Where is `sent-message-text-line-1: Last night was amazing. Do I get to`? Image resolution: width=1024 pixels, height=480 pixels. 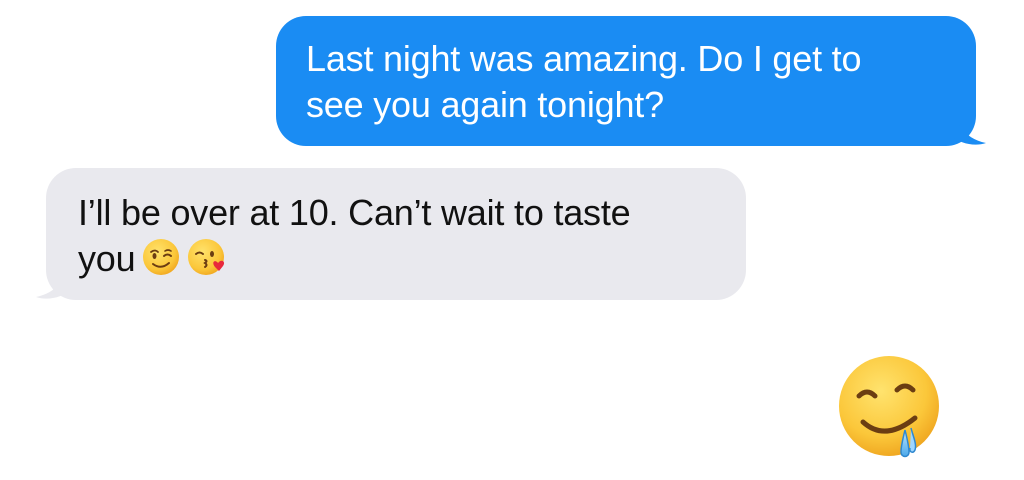 sent-message-text-line-1: Last night was amazing. Do I get to is located at coordinates (584, 58).